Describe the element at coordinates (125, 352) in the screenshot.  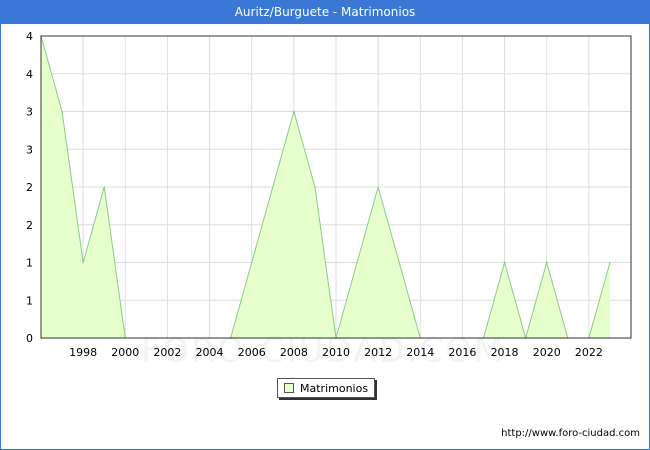
I see `x-tick-label: 2000` at that location.